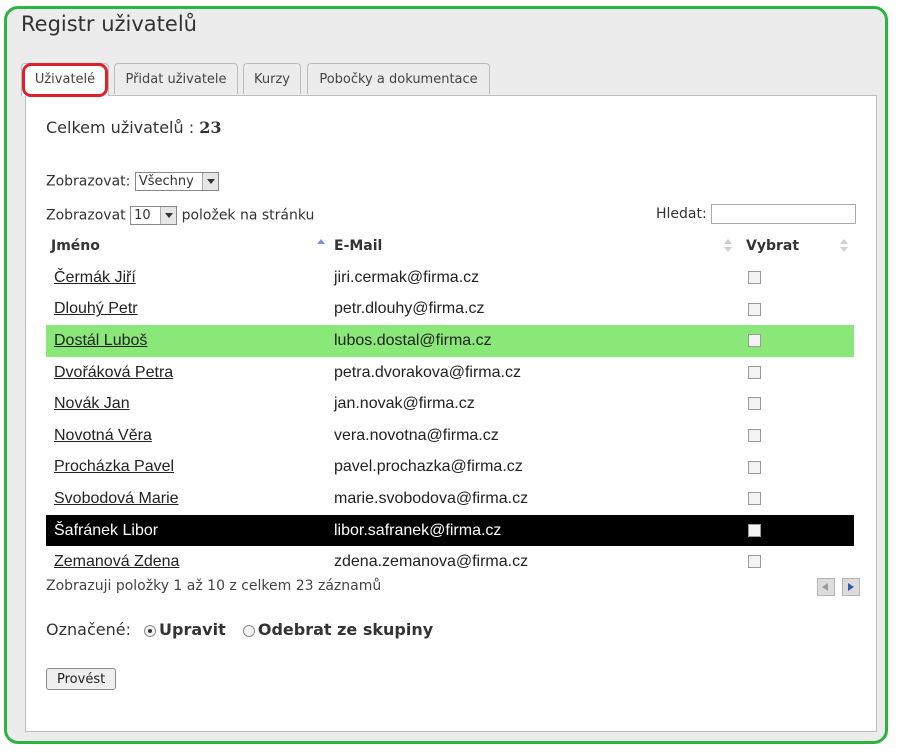  What do you see at coordinates (88, 181) in the screenshot?
I see `filter-label: Zobrazovat:` at bounding box center [88, 181].